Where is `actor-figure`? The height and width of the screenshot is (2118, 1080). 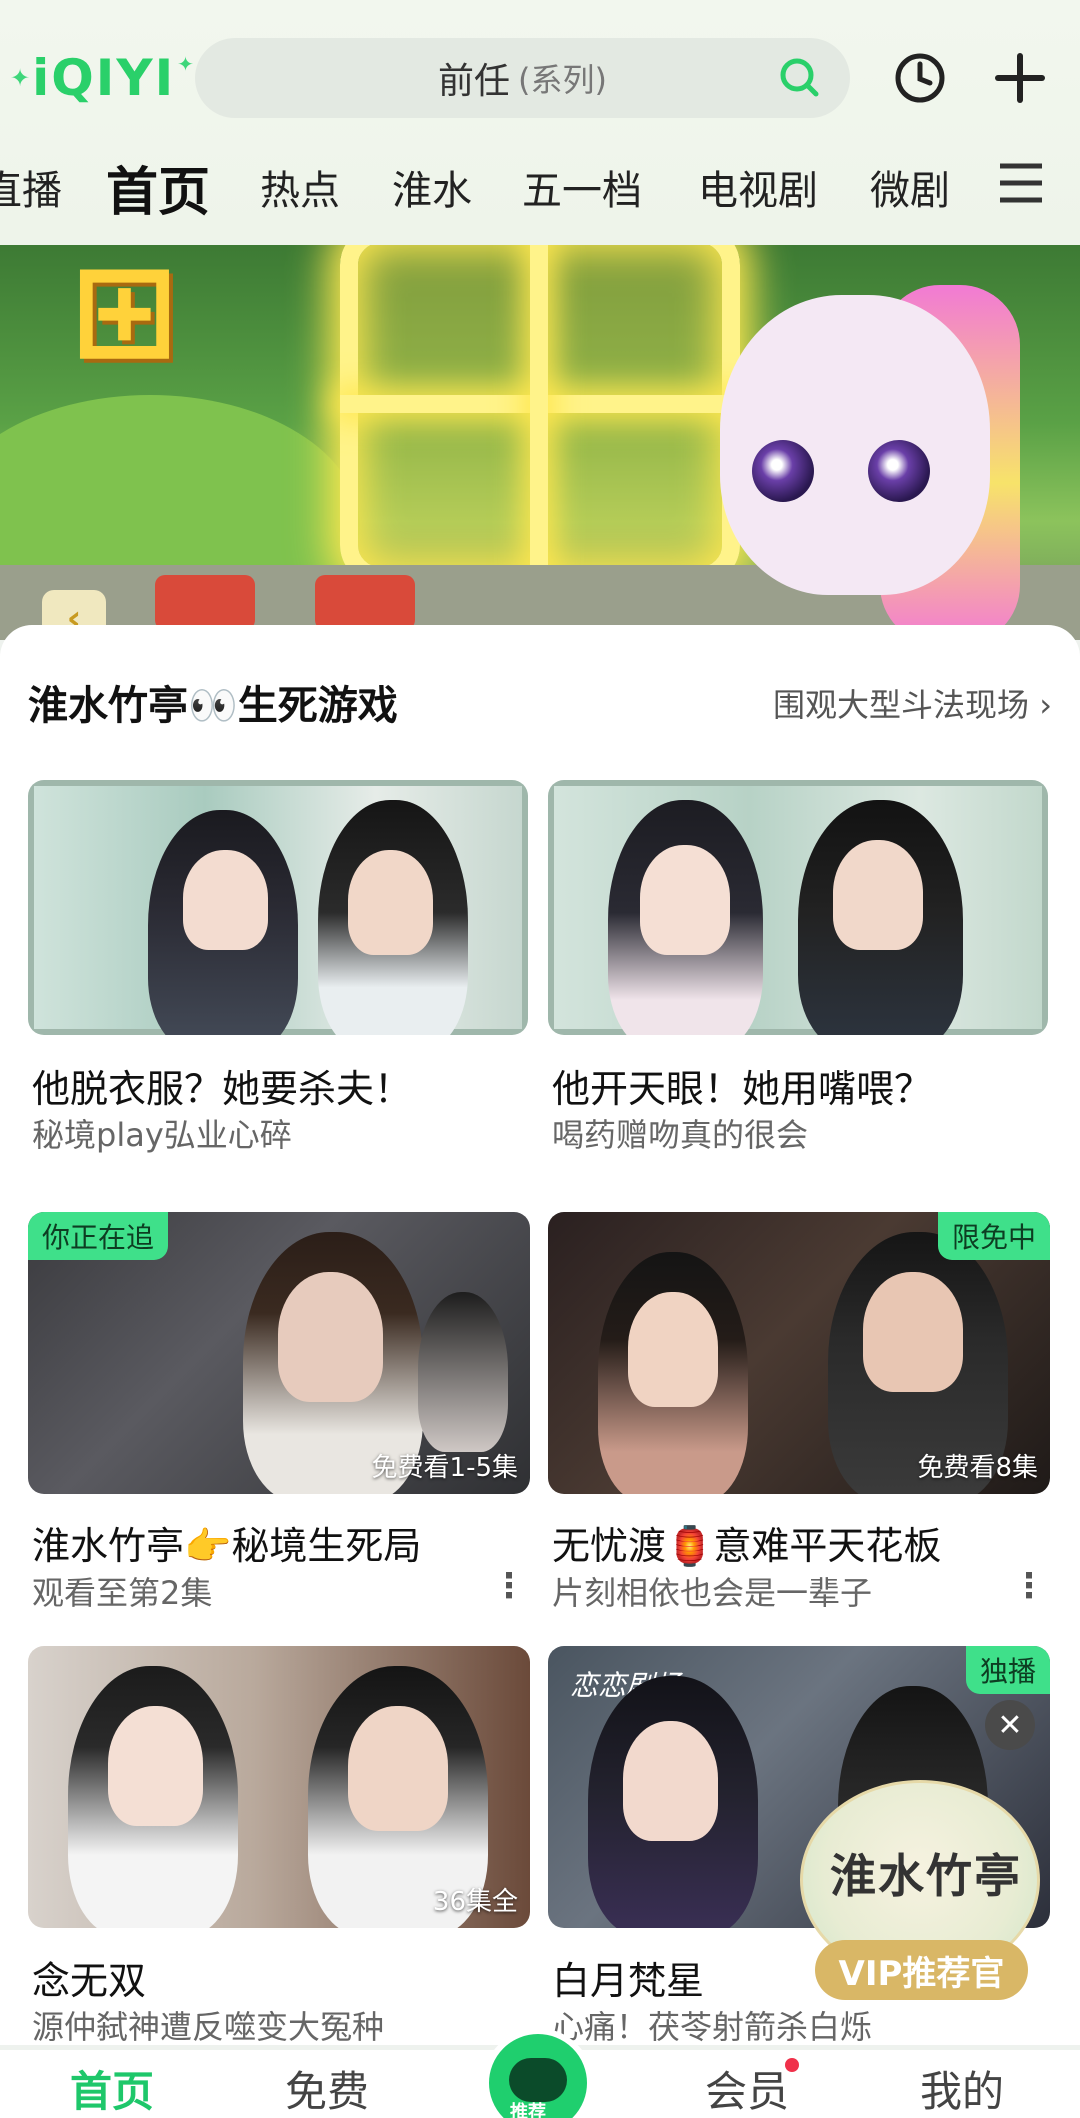
actor-figure is located at coordinates (463, 1372).